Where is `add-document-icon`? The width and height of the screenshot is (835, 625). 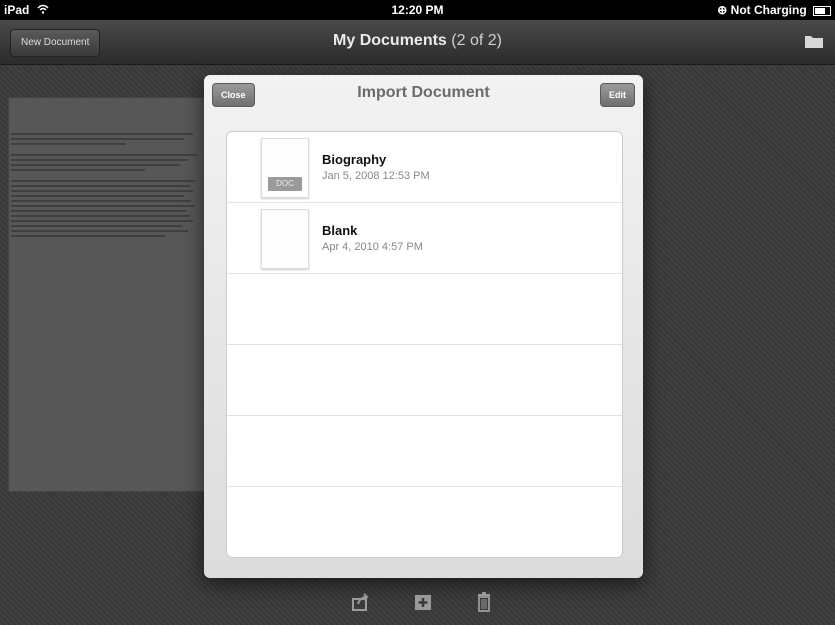
add-document-icon is located at coordinates (423, 602).